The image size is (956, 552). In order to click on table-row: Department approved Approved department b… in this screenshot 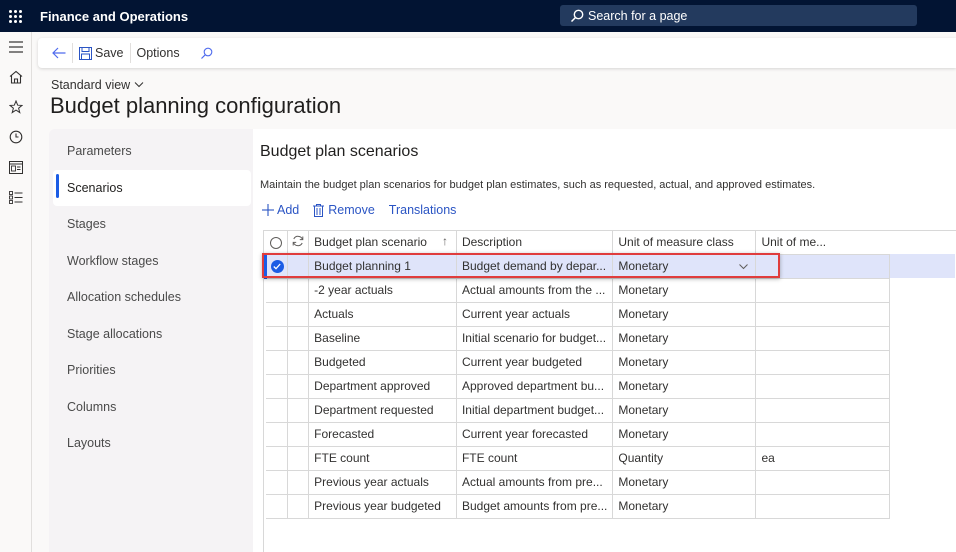, I will do `click(610, 386)`.